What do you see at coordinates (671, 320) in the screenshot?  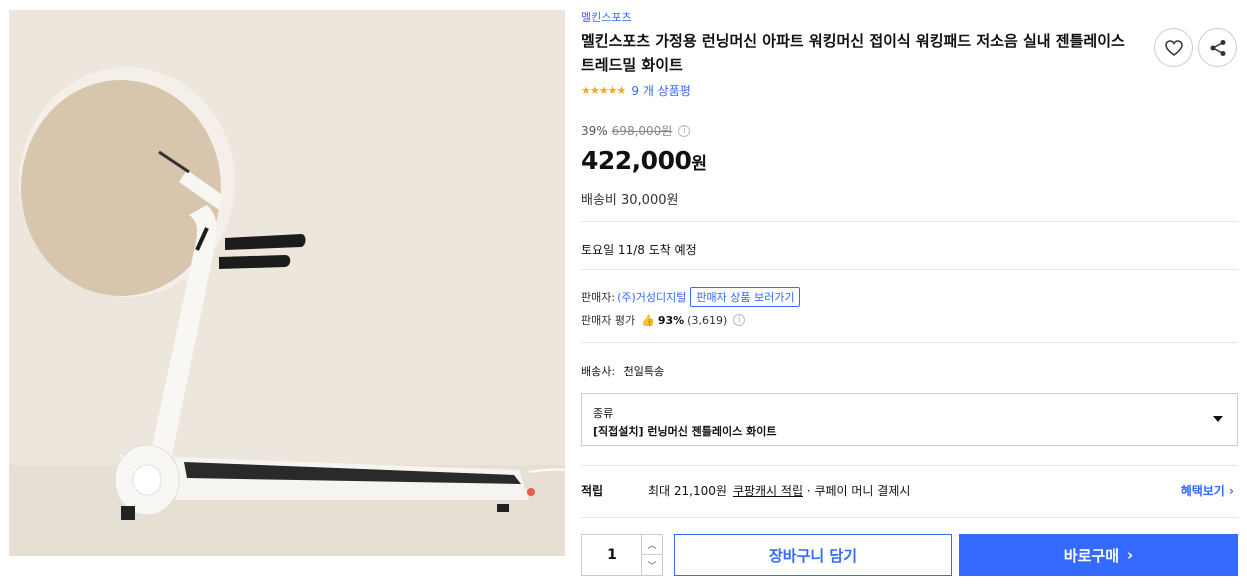 I see `seller-rating-pct: 93%` at bounding box center [671, 320].